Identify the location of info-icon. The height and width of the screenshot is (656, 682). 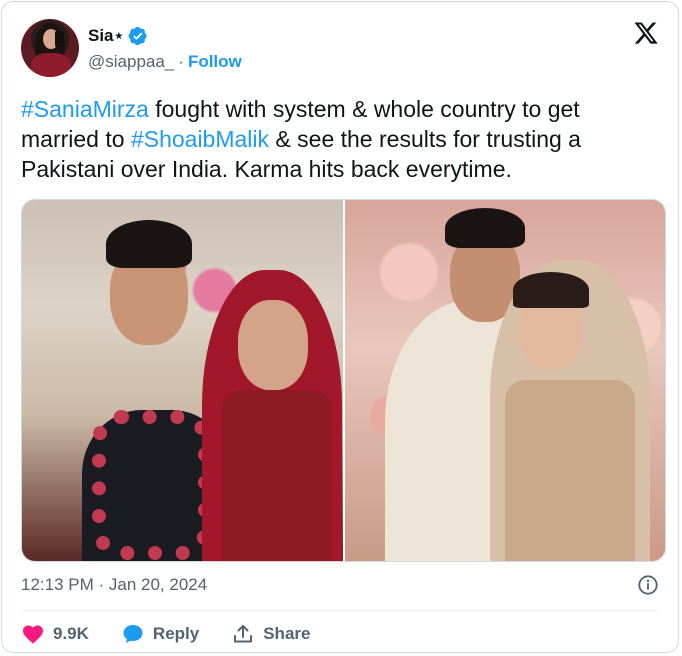
(648, 585).